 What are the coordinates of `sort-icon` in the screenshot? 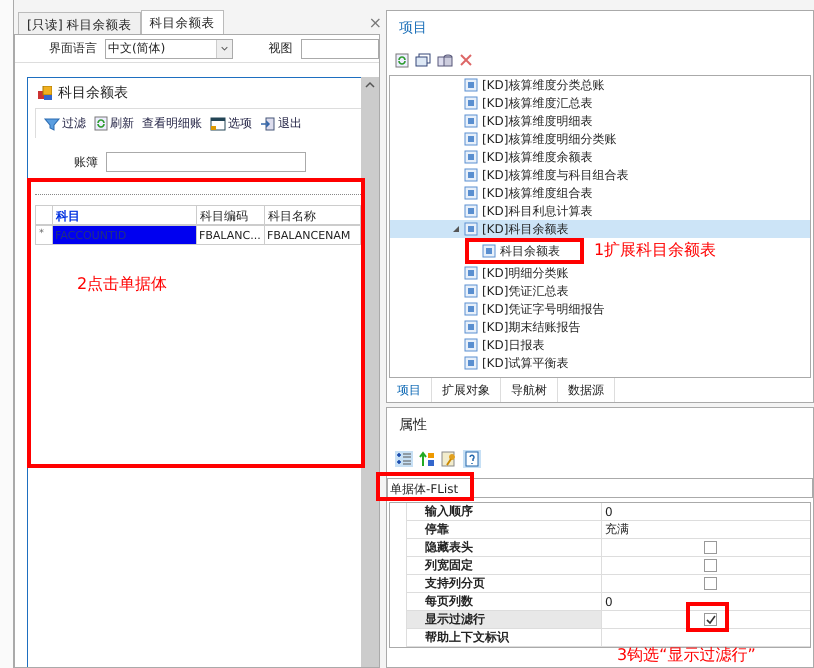 It's located at (427, 459).